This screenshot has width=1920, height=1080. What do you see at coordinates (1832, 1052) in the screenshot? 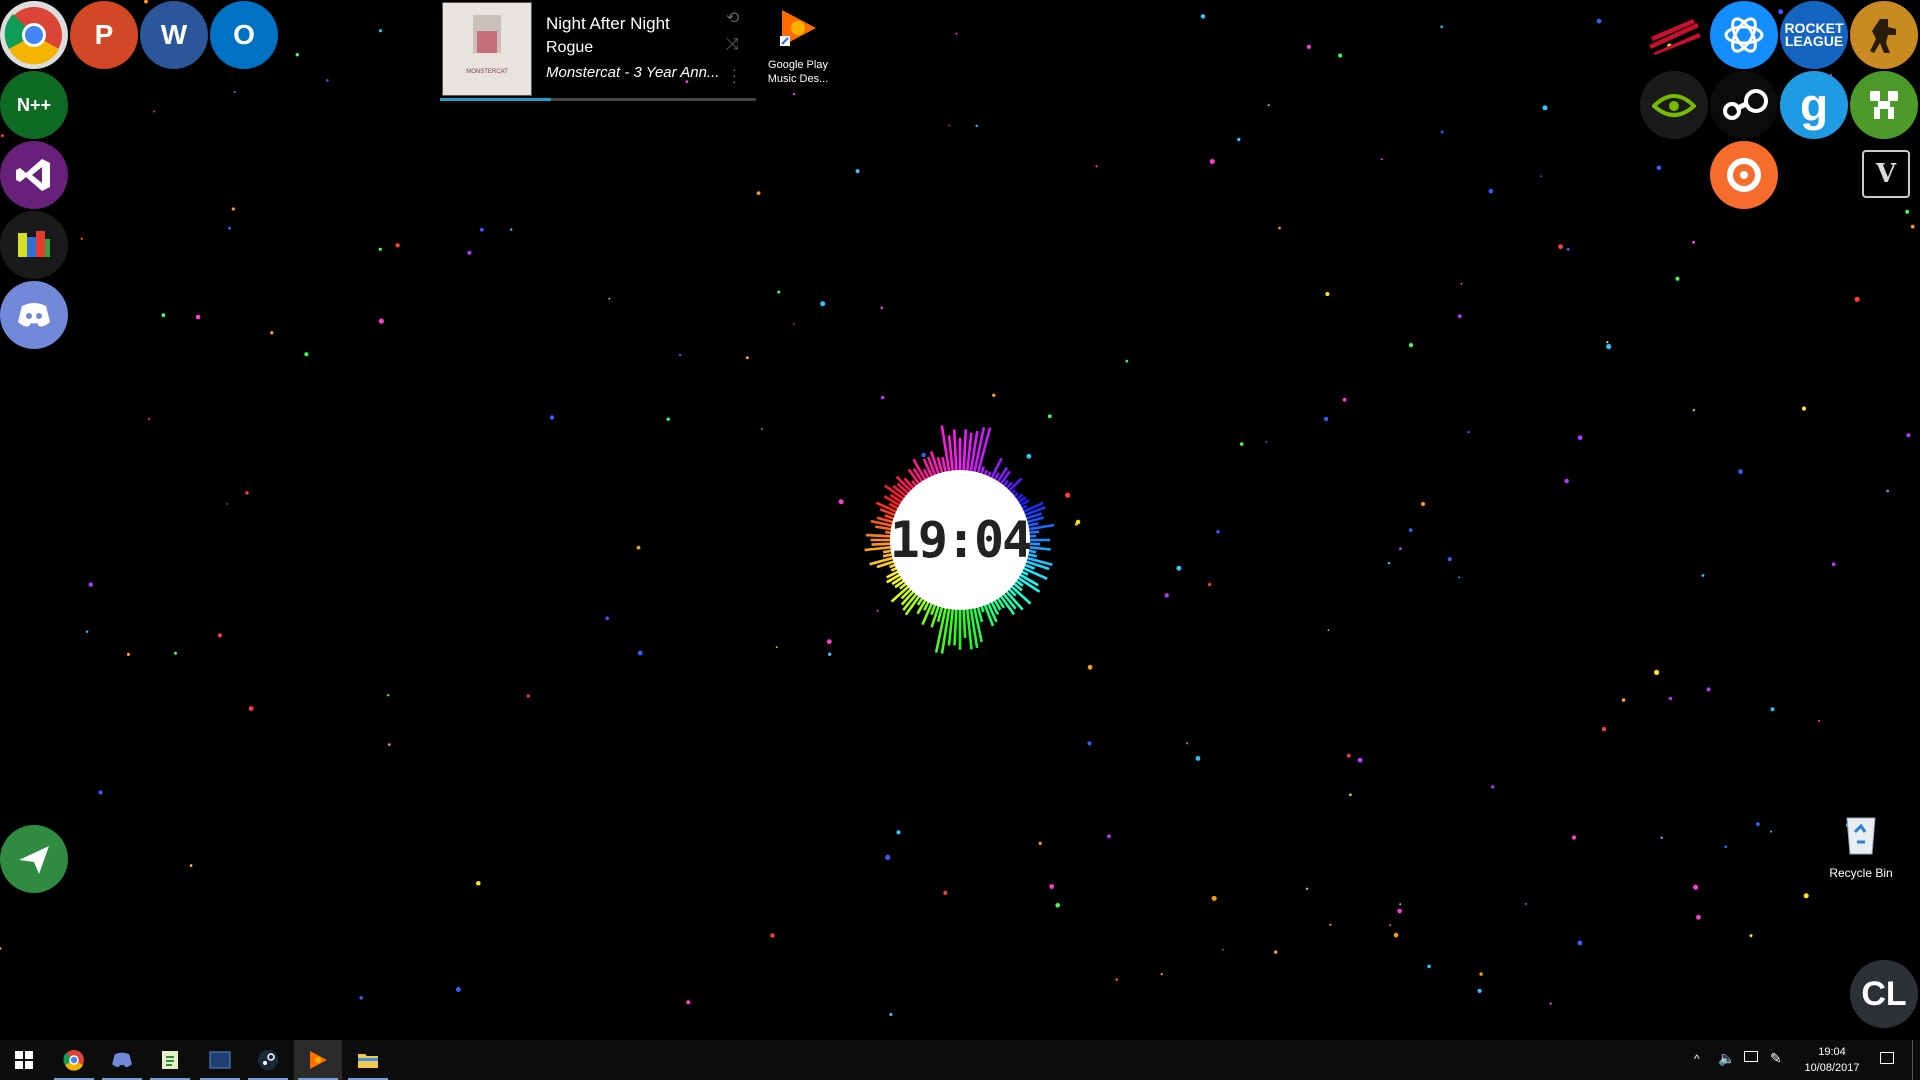
I see `taskbar-time: 19:04` at bounding box center [1832, 1052].